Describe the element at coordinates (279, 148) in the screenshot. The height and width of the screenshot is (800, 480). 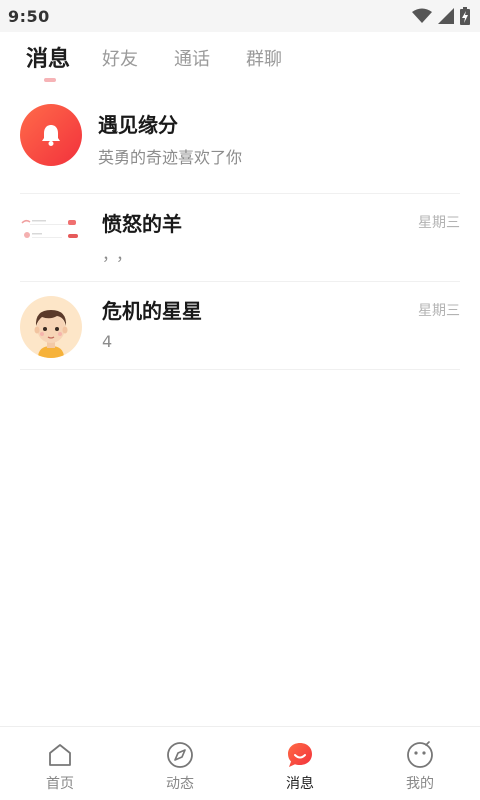
I see `conversation-body: 遇见缘分 英勇的奇迹喜欢了你` at that location.